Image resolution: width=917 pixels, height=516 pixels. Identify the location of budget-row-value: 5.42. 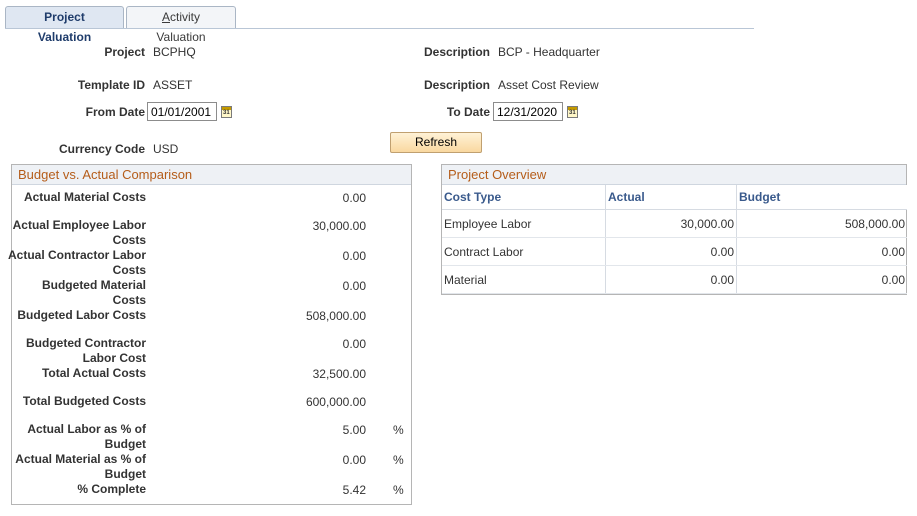
(354, 490).